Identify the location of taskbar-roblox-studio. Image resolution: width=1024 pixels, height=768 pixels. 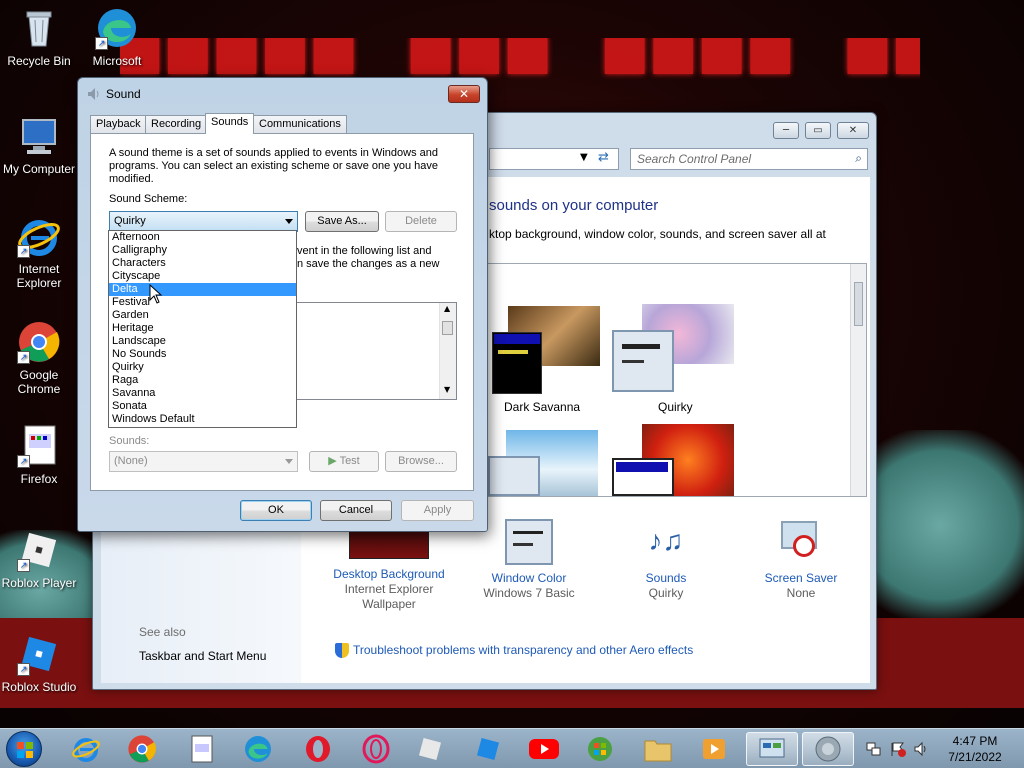
(488, 749).